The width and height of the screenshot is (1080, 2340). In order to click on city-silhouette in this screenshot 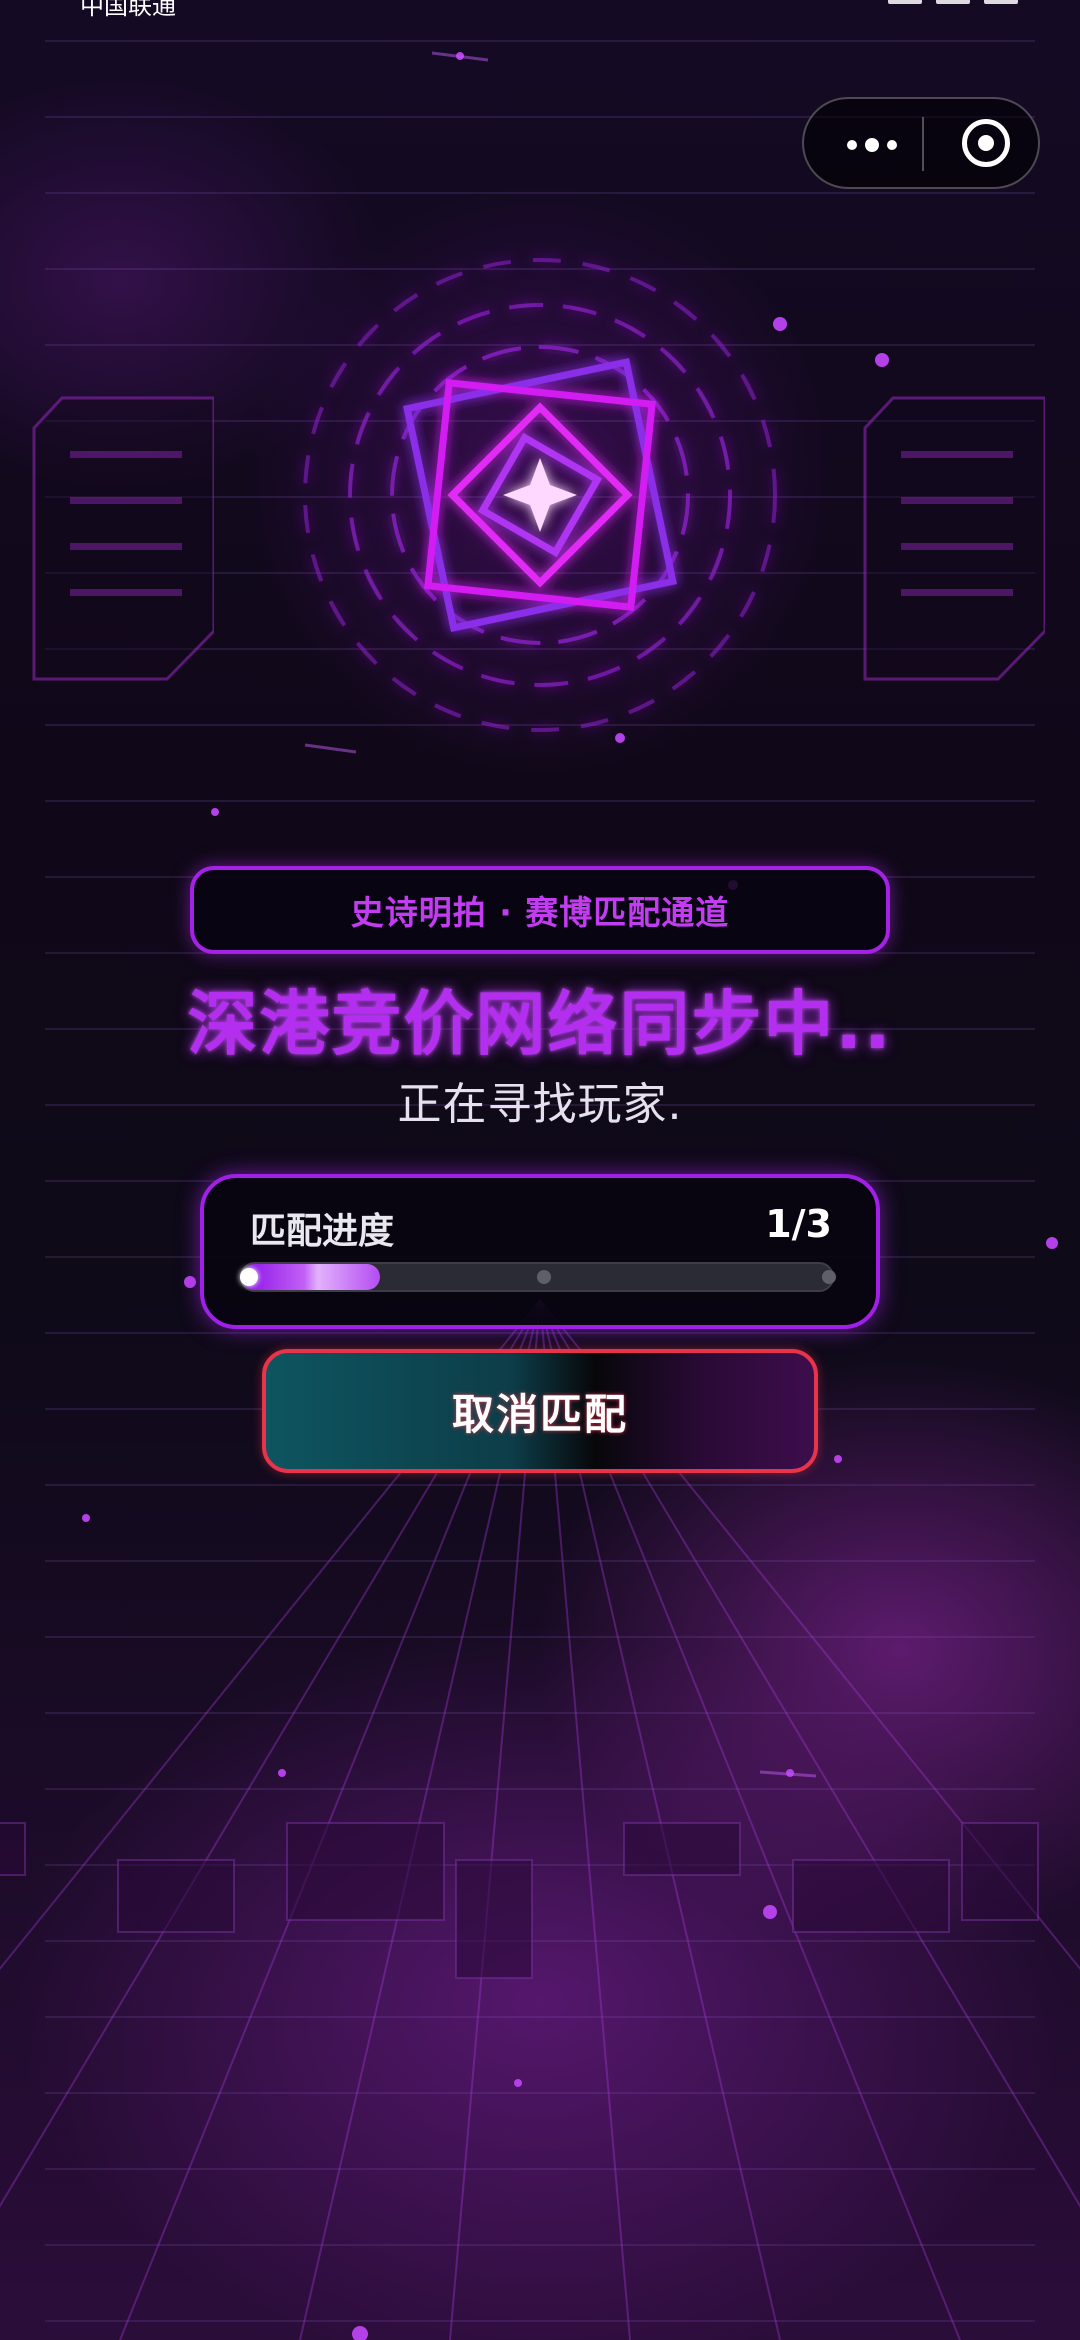, I will do `click(519, 1900)`.